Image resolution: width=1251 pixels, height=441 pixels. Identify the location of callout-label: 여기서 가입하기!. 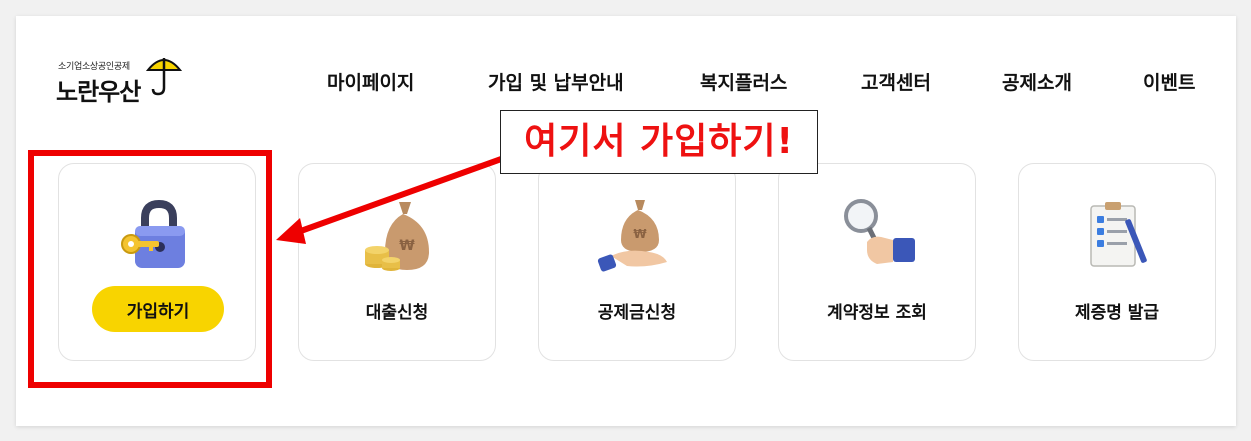
(659, 142).